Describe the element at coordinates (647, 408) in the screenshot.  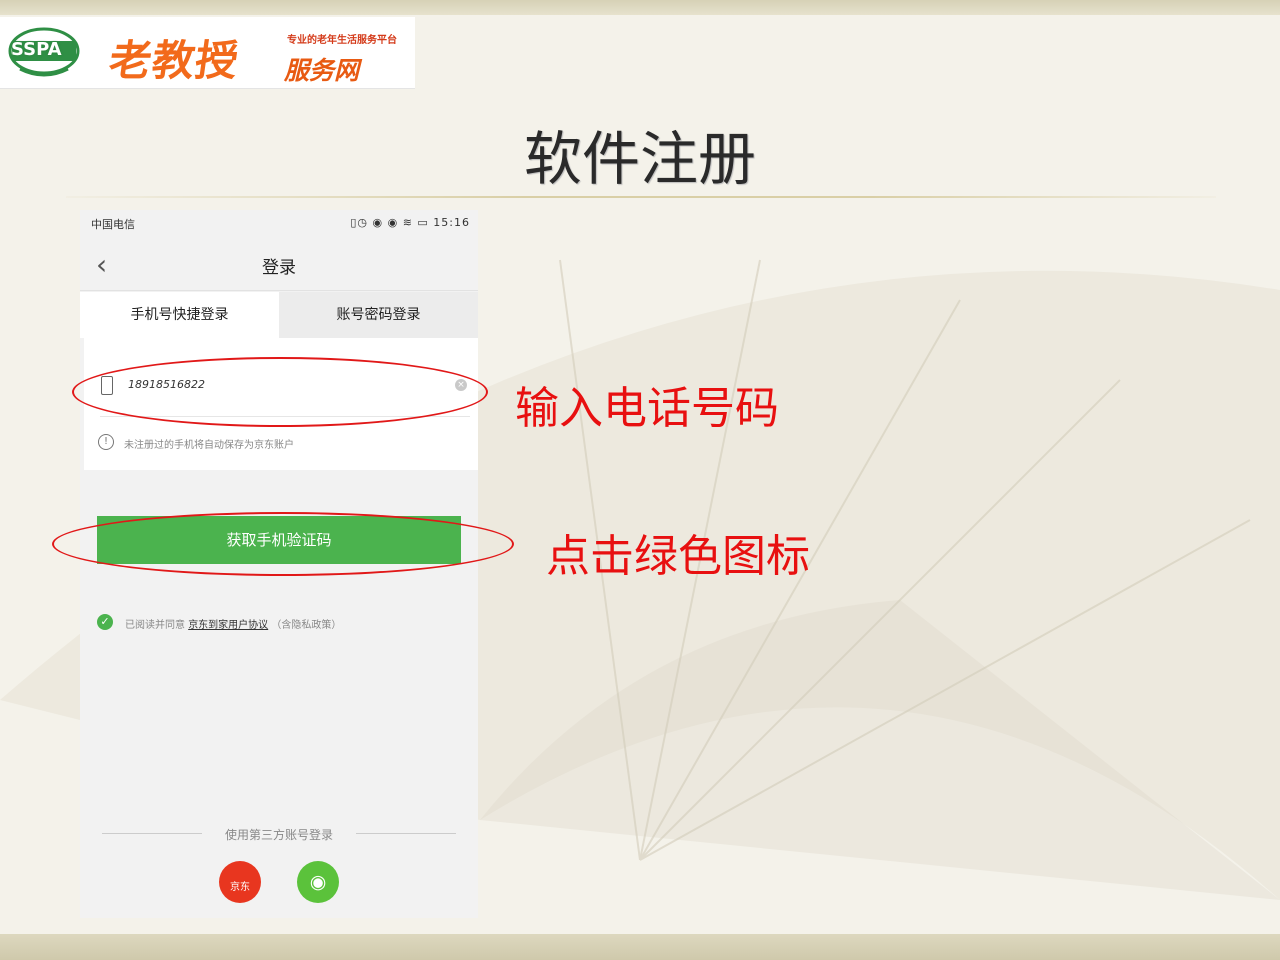
I see `phone-input-annotation: 输入电话号码` at that location.